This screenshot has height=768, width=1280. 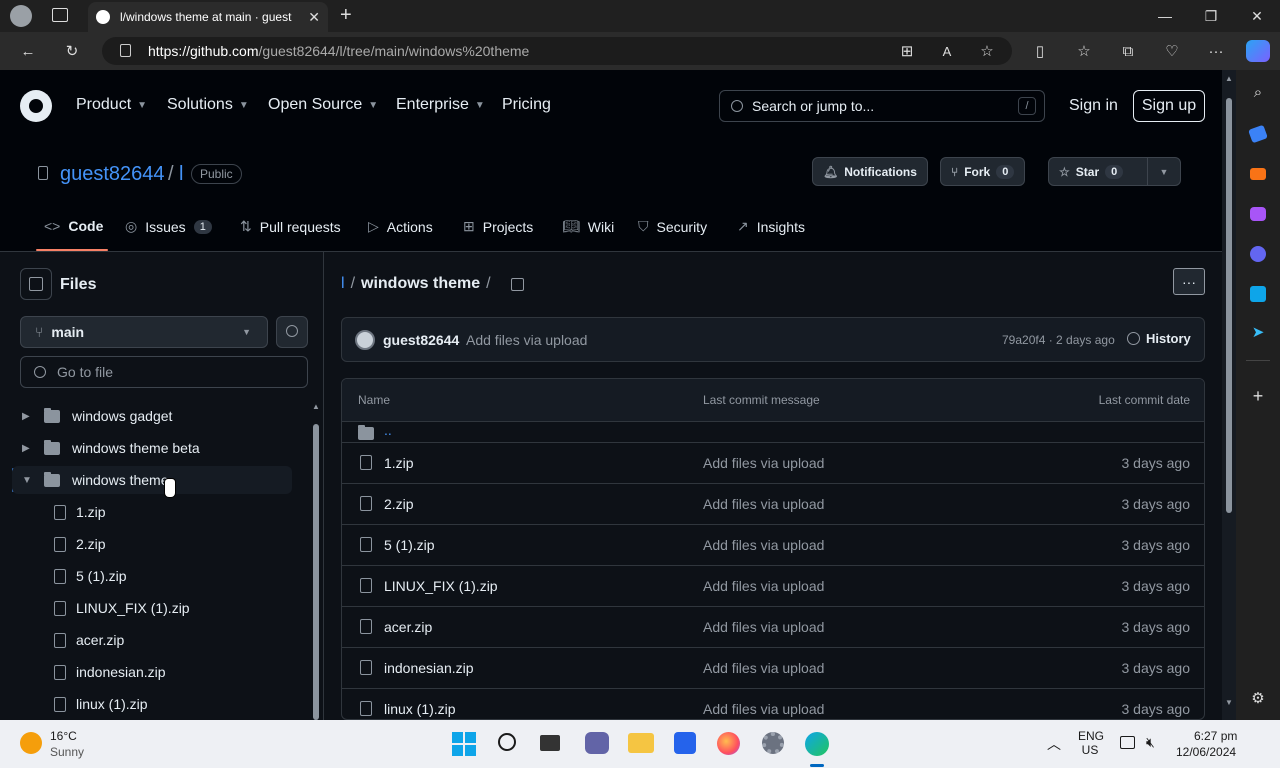 What do you see at coordinates (440, 105) in the screenshot?
I see `nav-enterprise: Enterprise ▼` at bounding box center [440, 105].